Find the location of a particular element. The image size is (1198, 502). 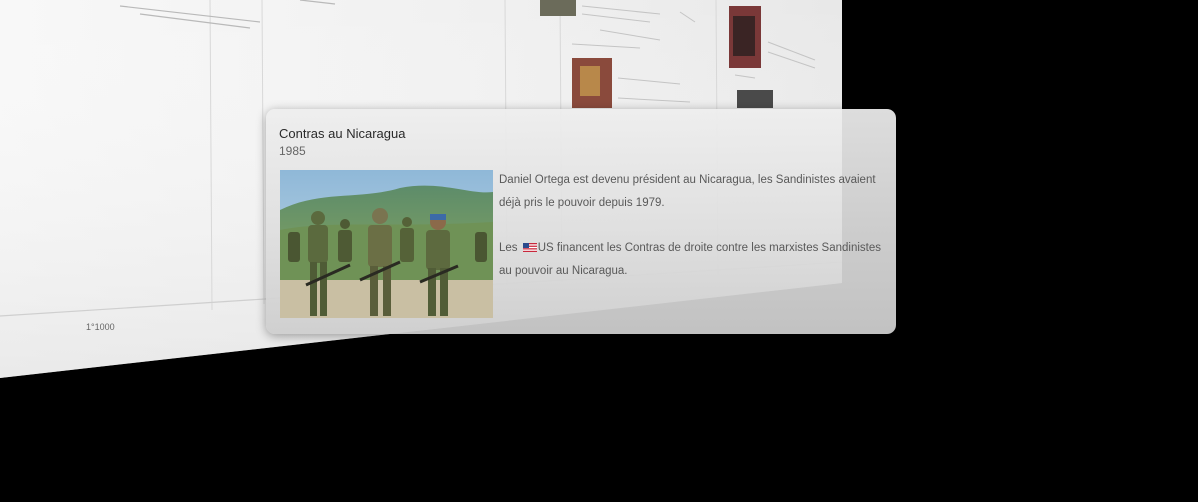

paragraph-2-prefix: Les is located at coordinates (510, 248).